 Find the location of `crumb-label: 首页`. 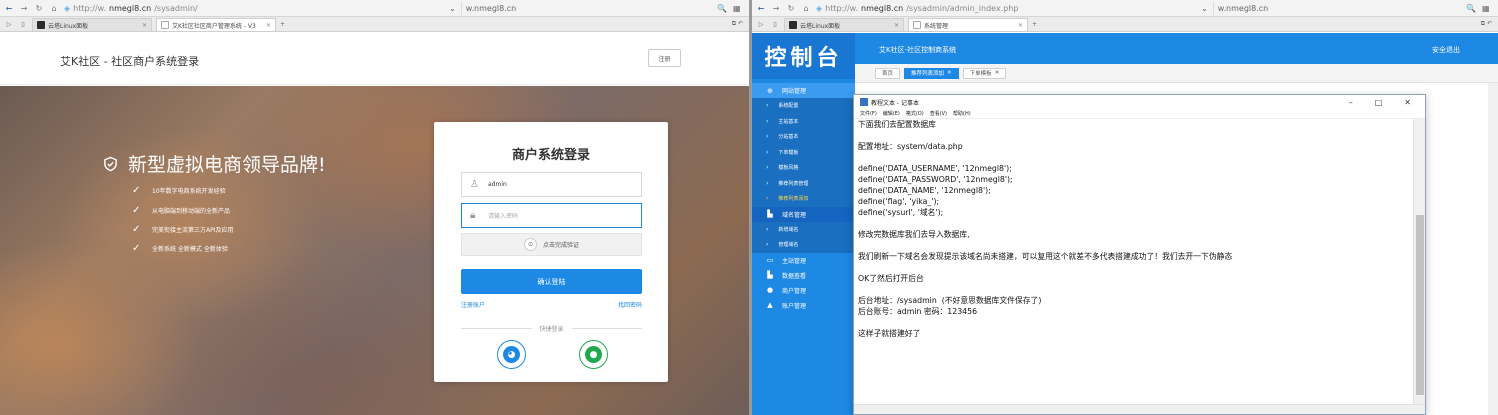

crumb-label: 首页 is located at coordinates (888, 74).